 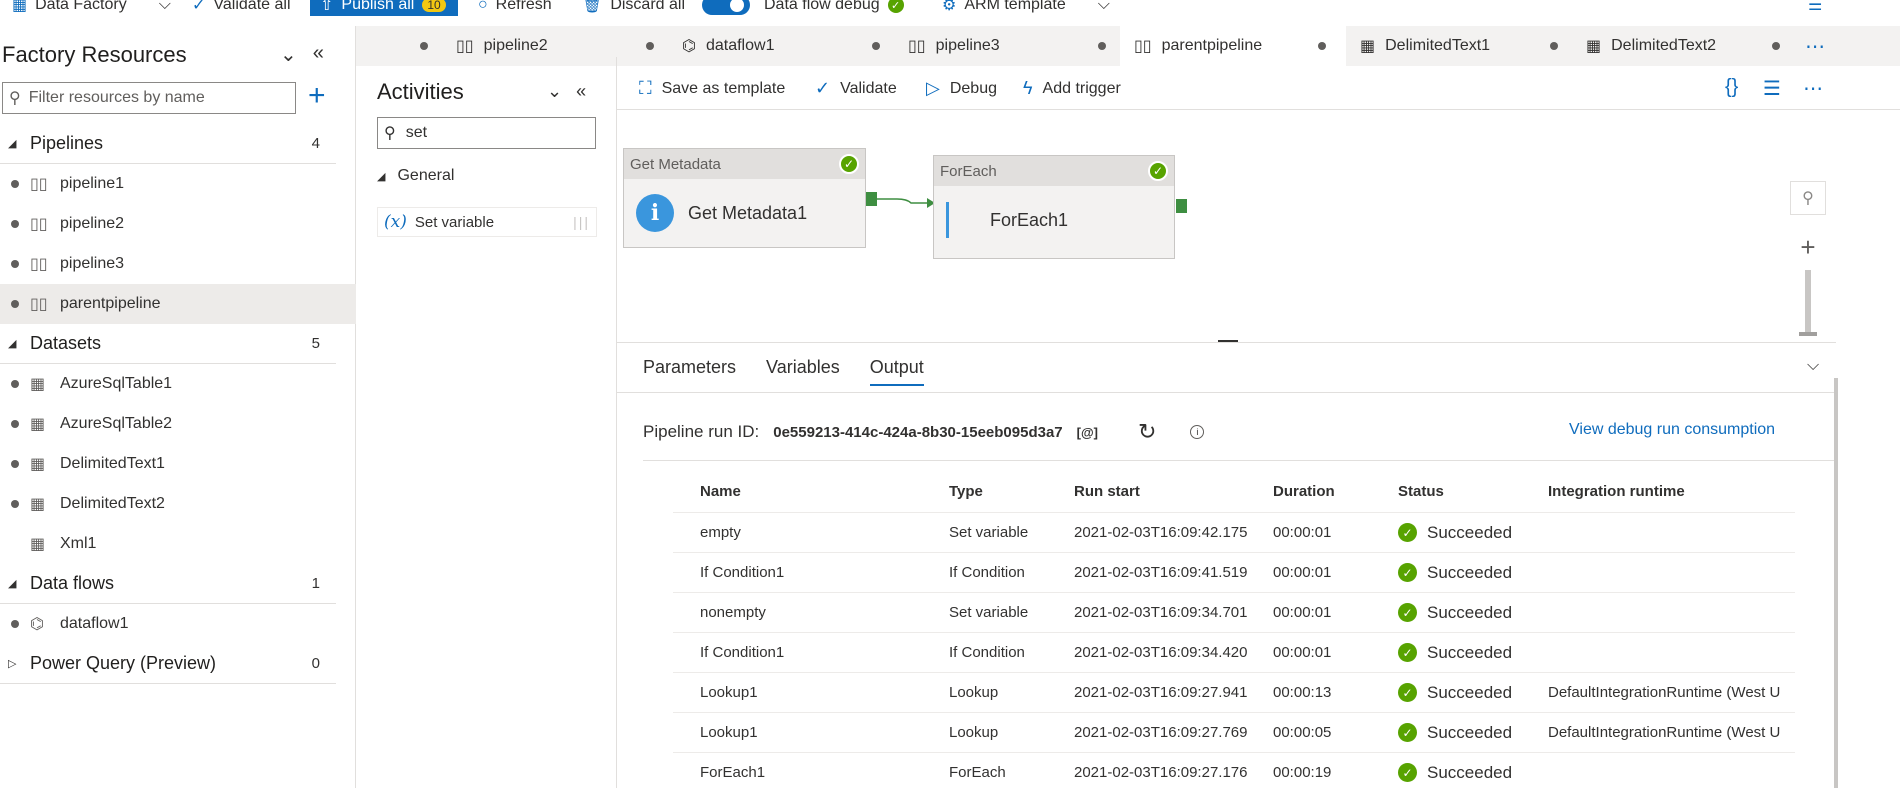 I want to click on run-type: If Condition, so click(x=987, y=652).